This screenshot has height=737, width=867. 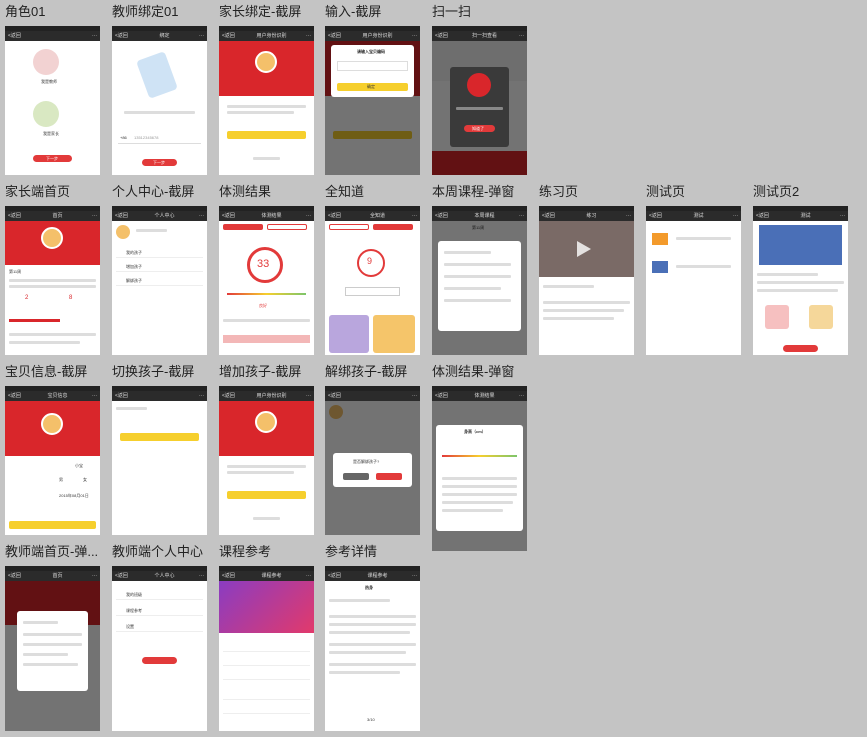 What do you see at coordinates (74, 496) in the screenshot?
I see `birth-date: 2015年08月01日` at bounding box center [74, 496].